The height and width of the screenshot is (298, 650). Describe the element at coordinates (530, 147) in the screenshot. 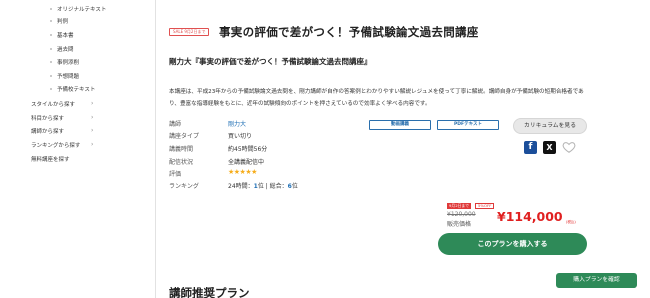

I see `facebook-icon: f` at that location.